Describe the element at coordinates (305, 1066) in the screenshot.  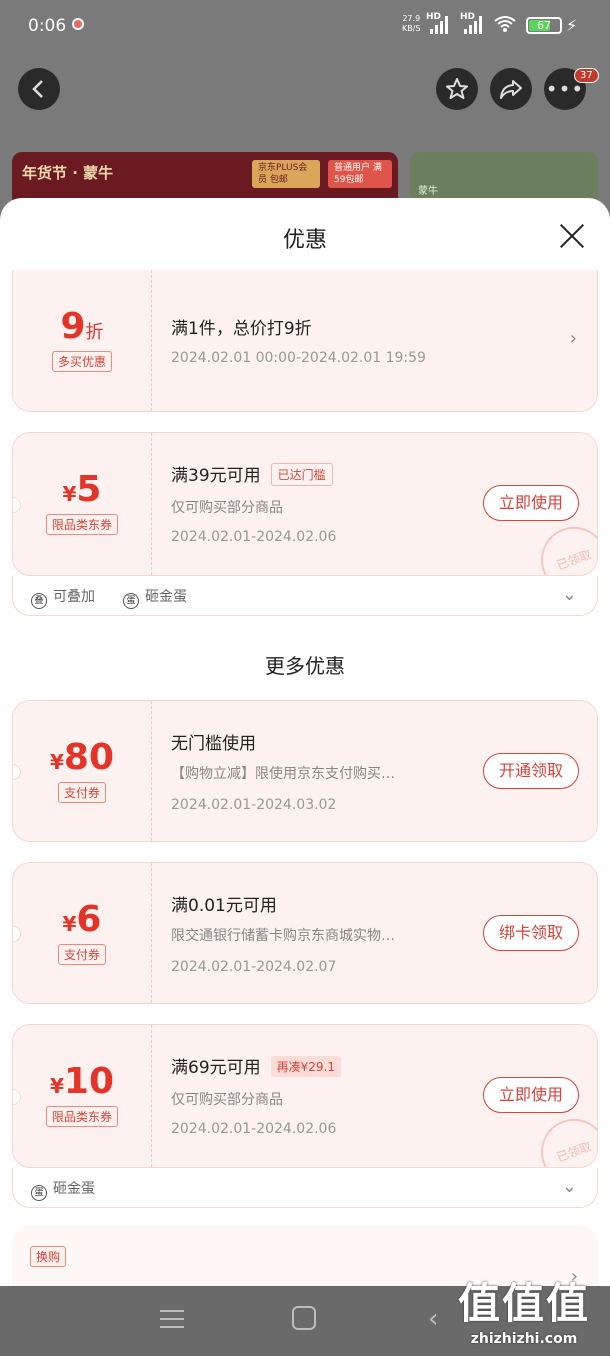
I see `add-more-pill: 再凑¥29.1` at that location.